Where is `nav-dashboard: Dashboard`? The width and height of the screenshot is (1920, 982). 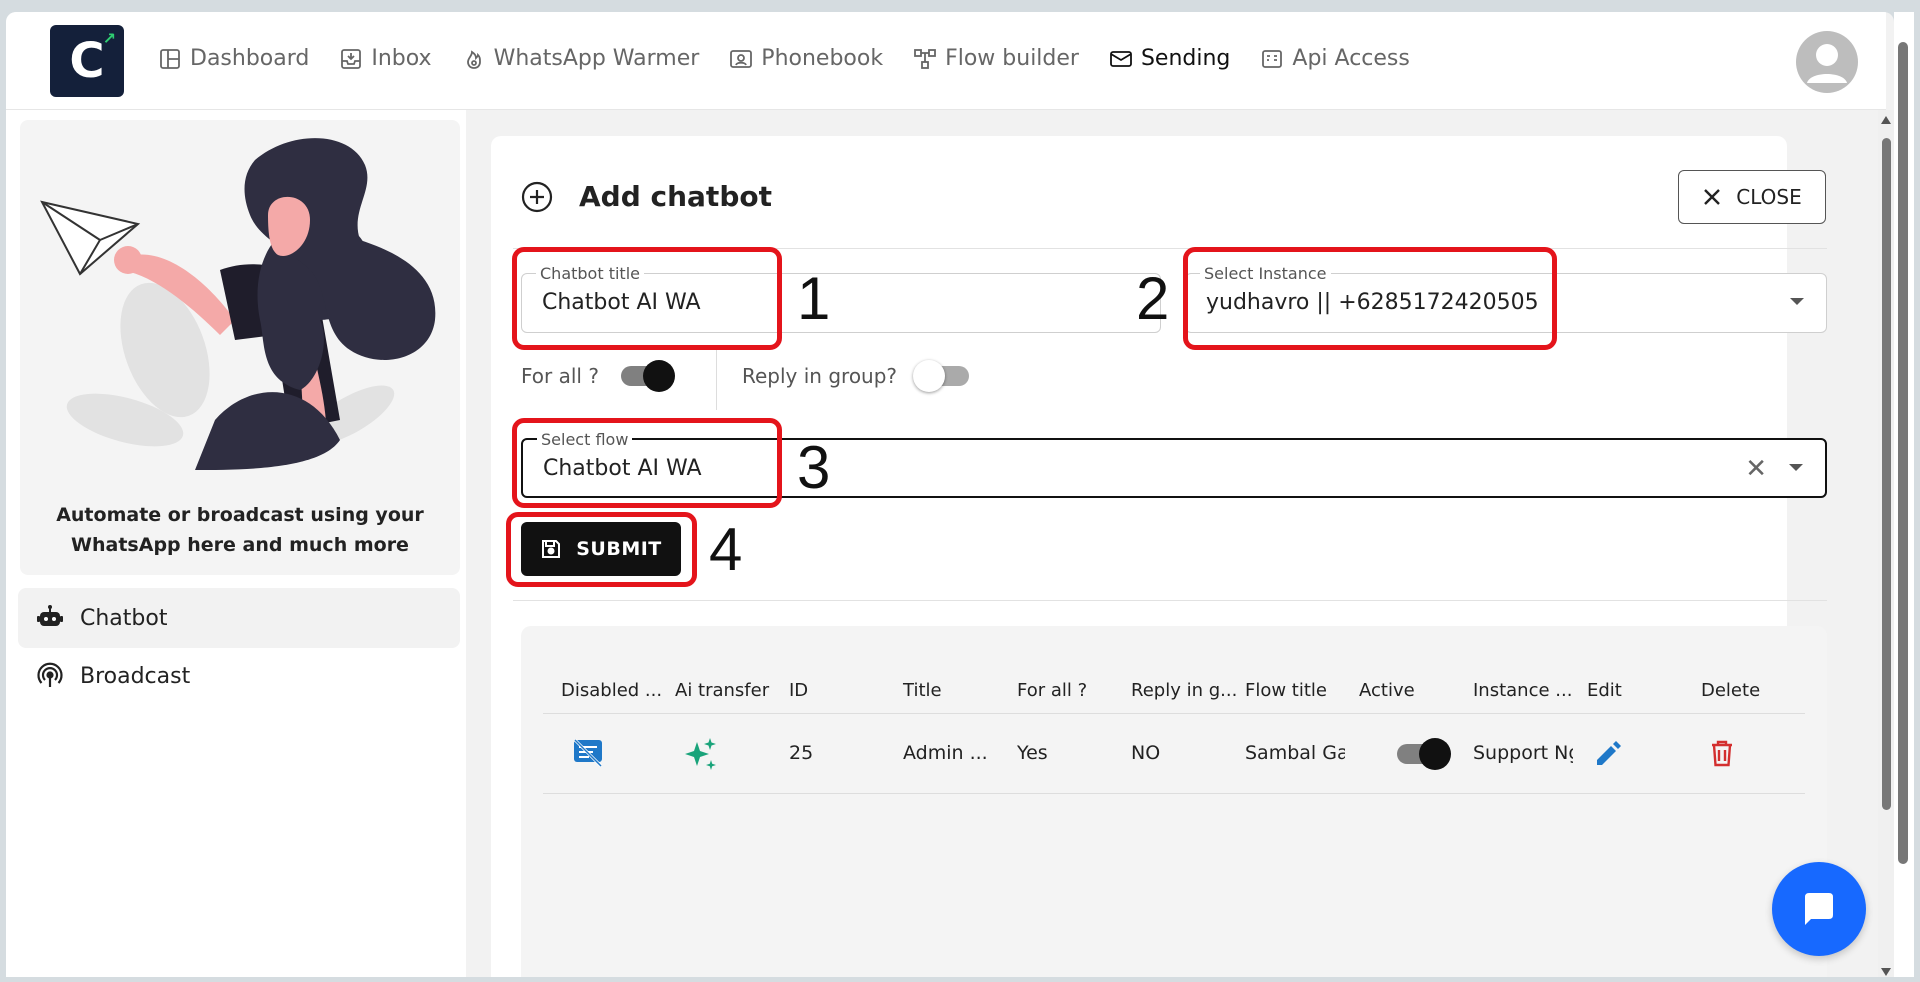 nav-dashboard: Dashboard is located at coordinates (233, 58).